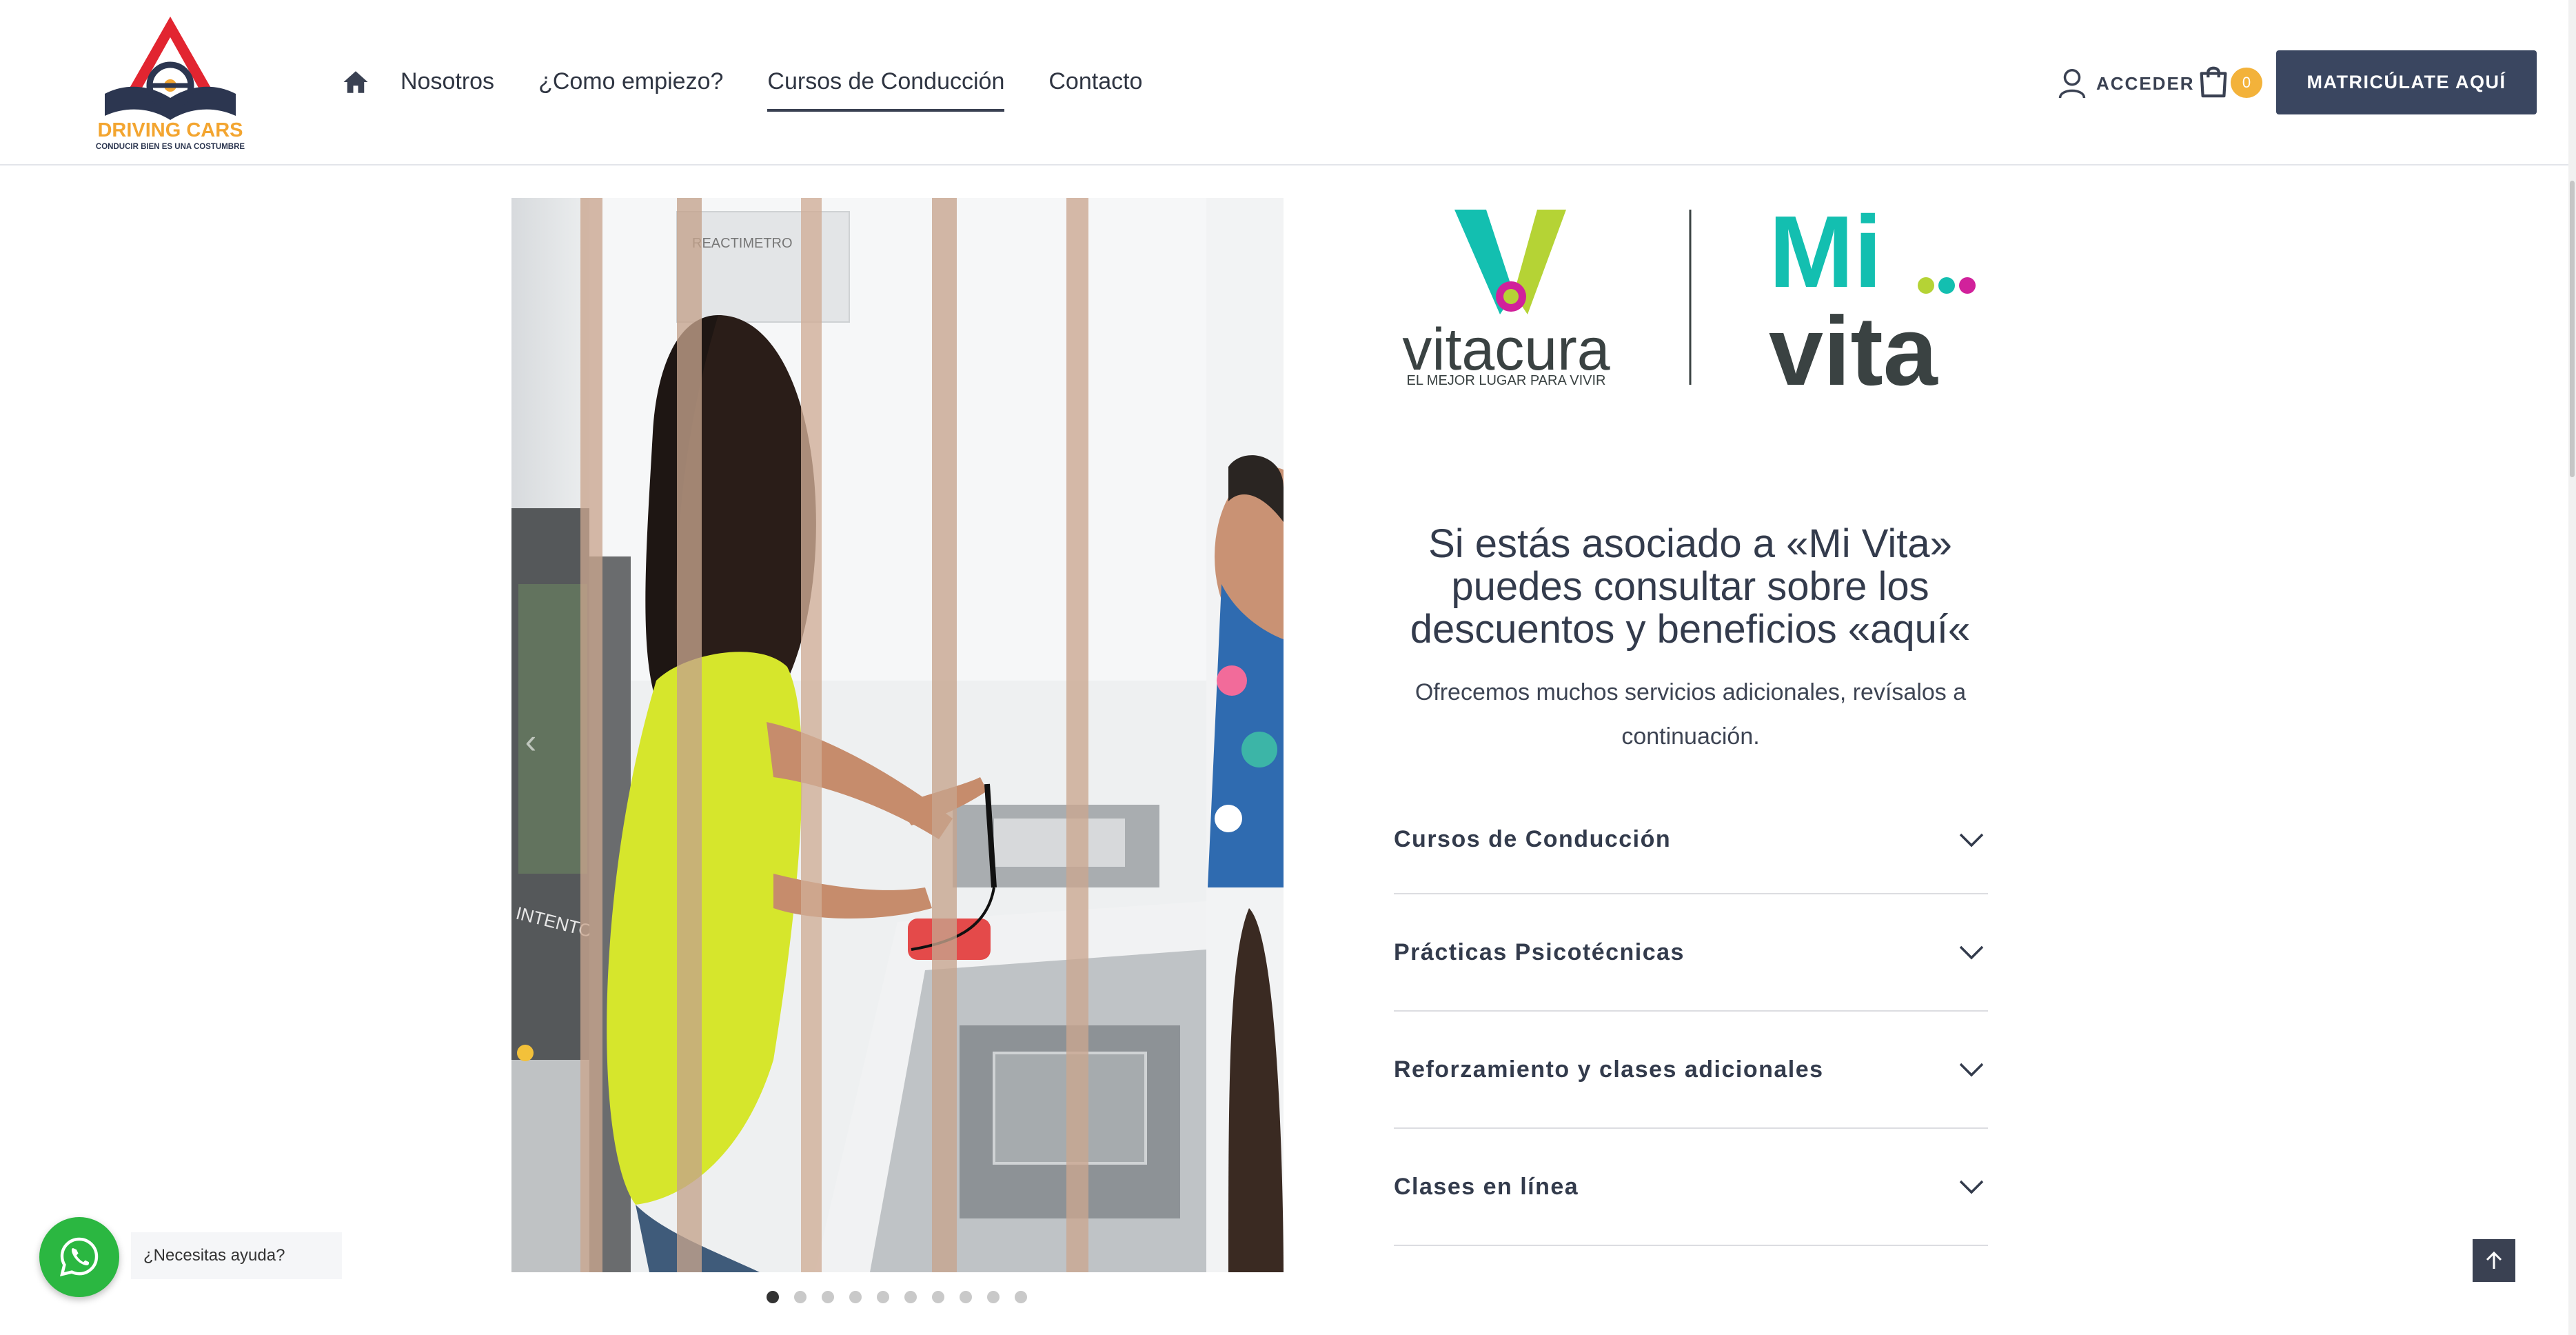 The height and width of the screenshot is (1335, 2576). I want to click on accordion-item-label: Cursos de Conducción, so click(1533, 839).